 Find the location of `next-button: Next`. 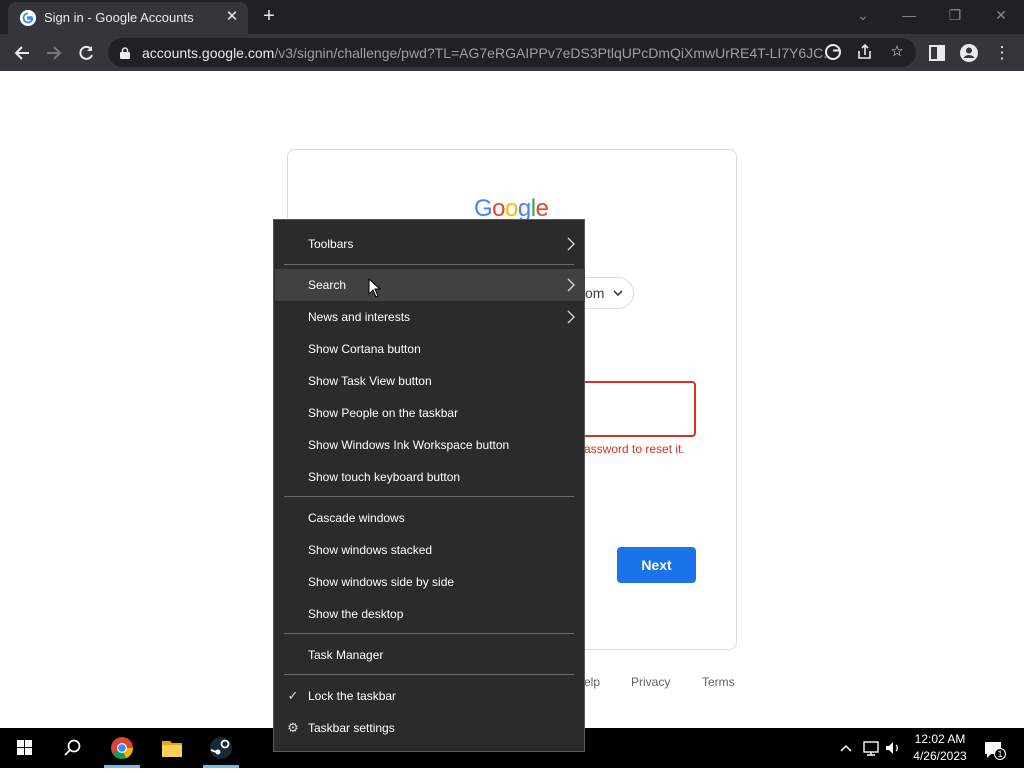

next-button: Next is located at coordinates (656, 565).